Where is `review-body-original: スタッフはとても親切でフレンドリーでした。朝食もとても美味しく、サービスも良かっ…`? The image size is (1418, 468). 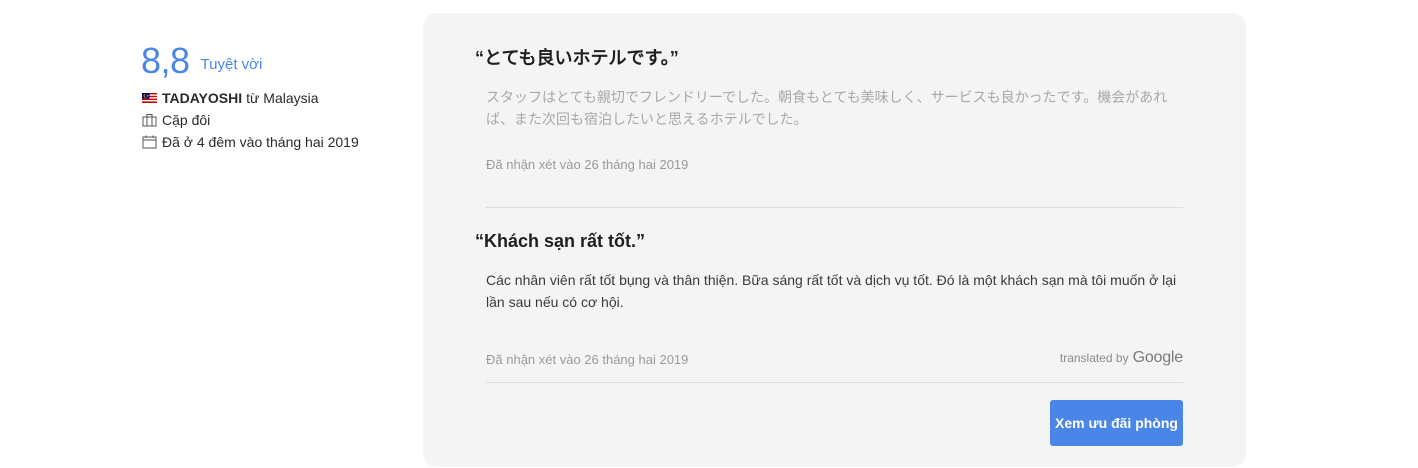
review-body-original: スタッフはとても親切でフレンドリーでした。朝食もとても美味しく、サービスも良かっ… is located at coordinates (827, 108).